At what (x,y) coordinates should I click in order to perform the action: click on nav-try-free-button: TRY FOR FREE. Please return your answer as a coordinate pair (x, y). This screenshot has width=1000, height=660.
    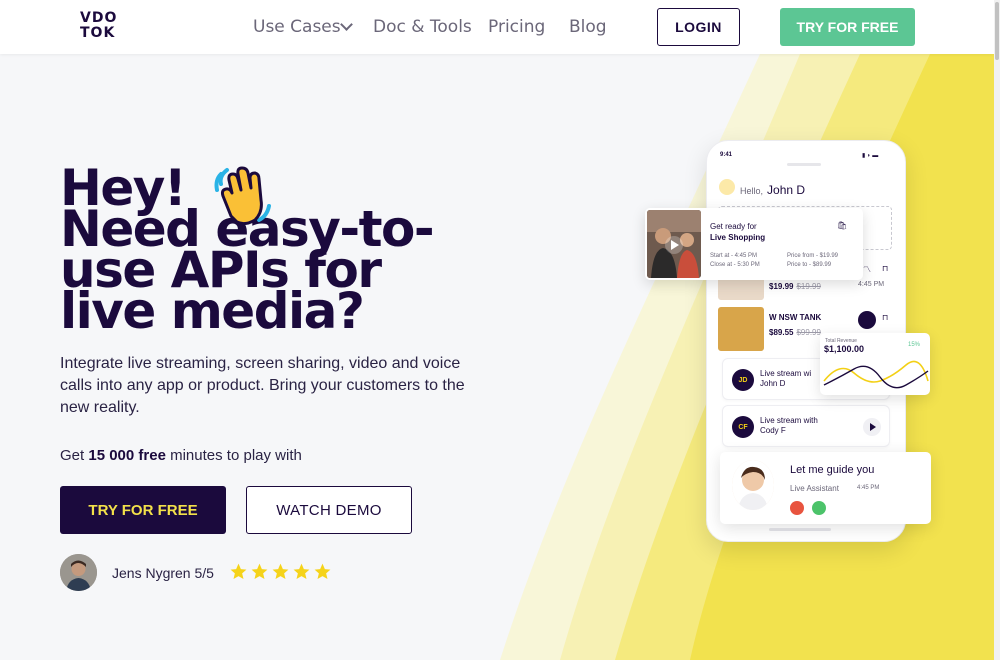
    Looking at the image, I should click on (847, 27).